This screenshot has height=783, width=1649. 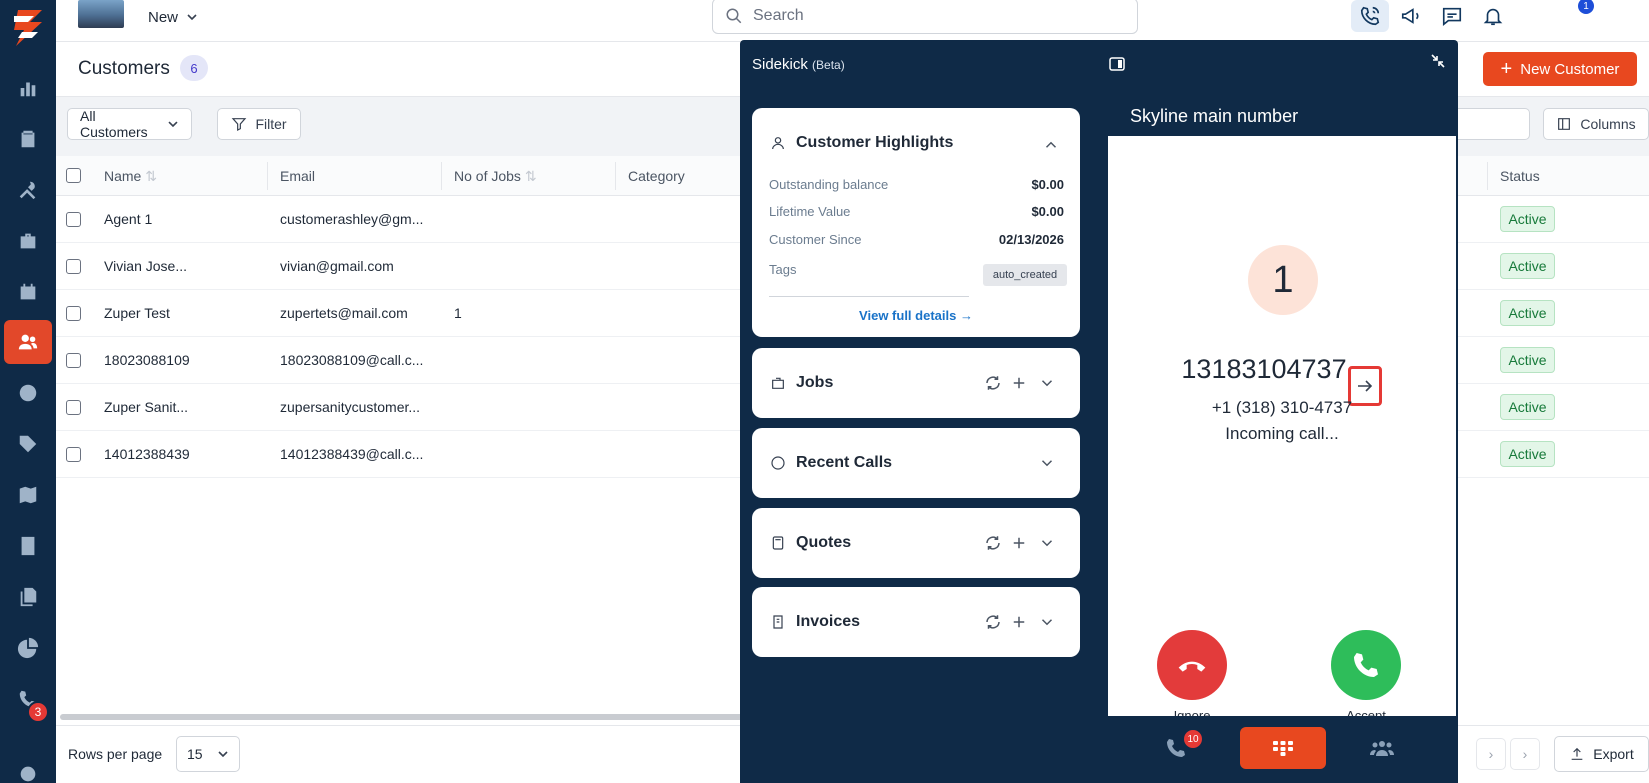 What do you see at coordinates (495, 176) in the screenshot?
I see `header-jobs: No of Jobs ⇅` at bounding box center [495, 176].